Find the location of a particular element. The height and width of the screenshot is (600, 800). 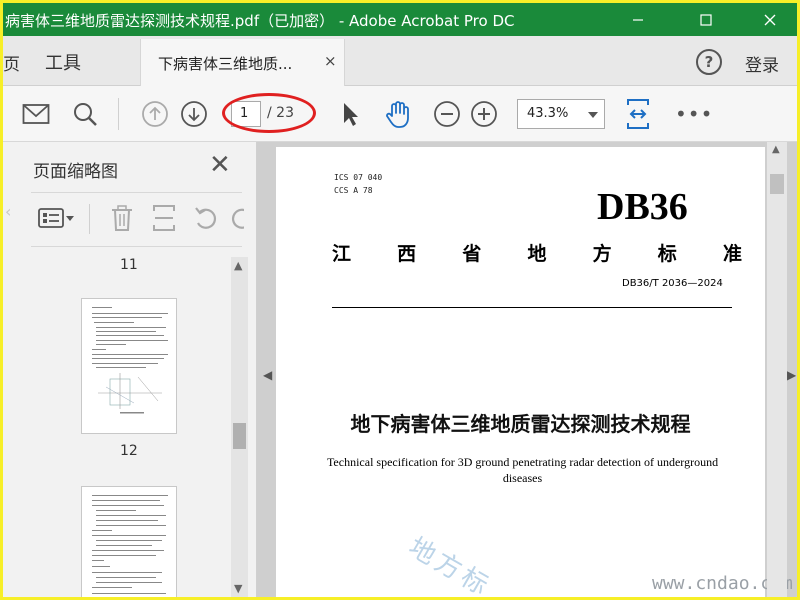

arrow-up-circle-icon is located at coordinates (155, 114).